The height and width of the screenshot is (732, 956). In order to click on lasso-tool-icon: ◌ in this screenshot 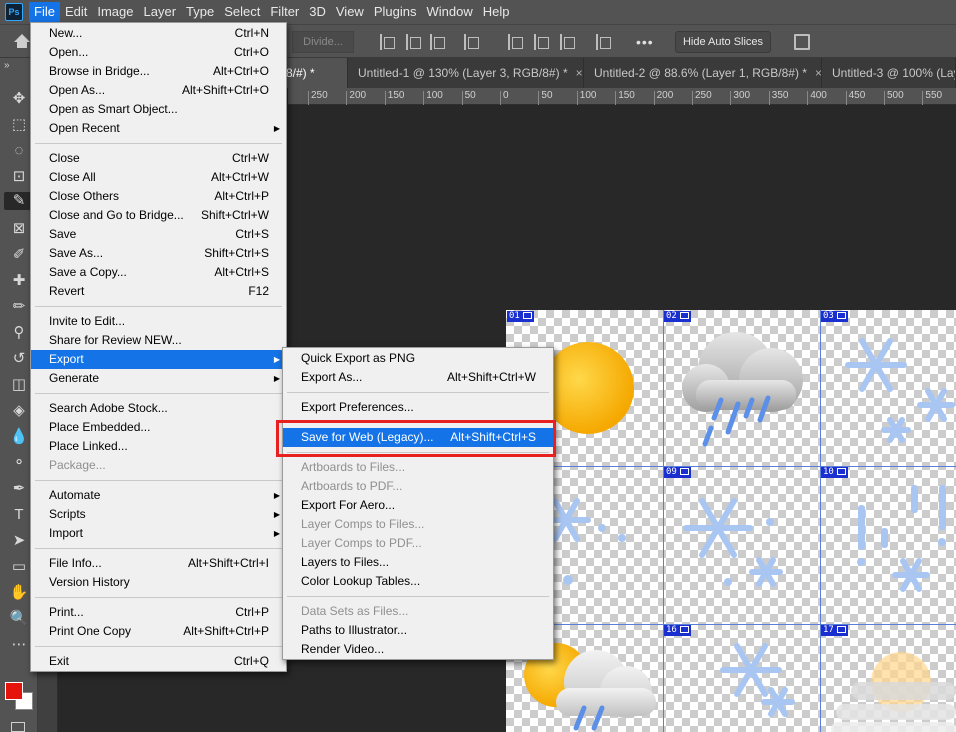, I will do `click(19, 151)`.